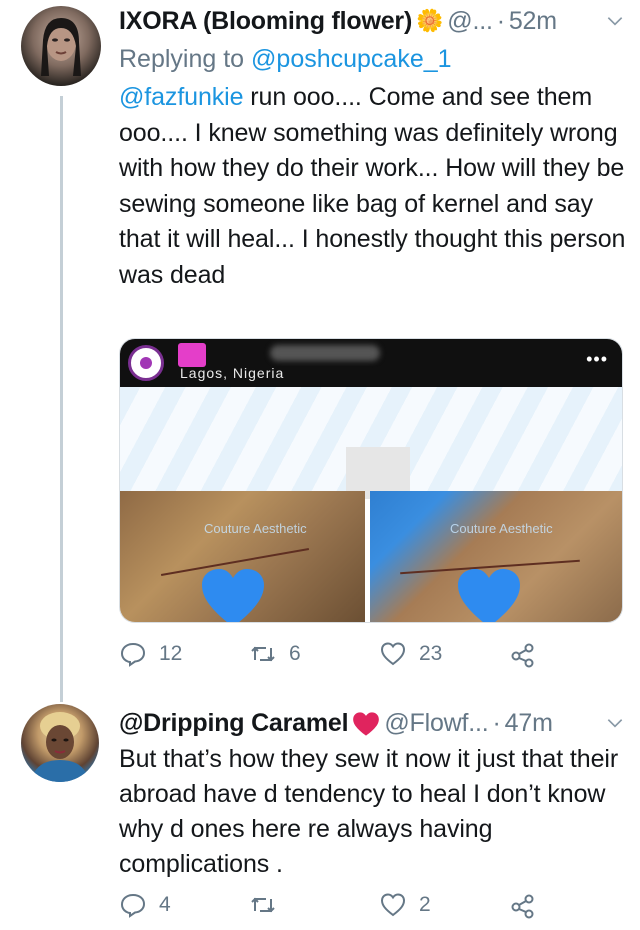  Describe the element at coordinates (371, 363) in the screenshot. I see `media-header: Lagos, Nigeria •••` at that location.